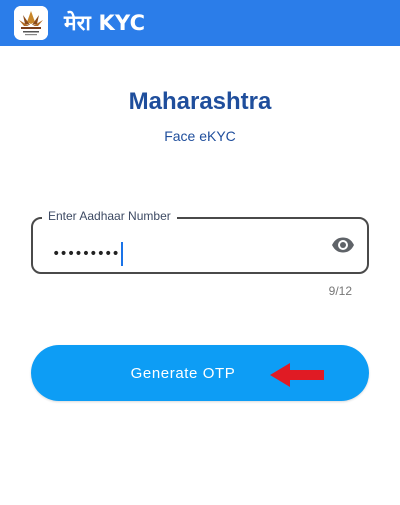 The image size is (400, 505). Describe the element at coordinates (105, 23) in the screenshot. I see `app-title: मेरा KYC` at that location.